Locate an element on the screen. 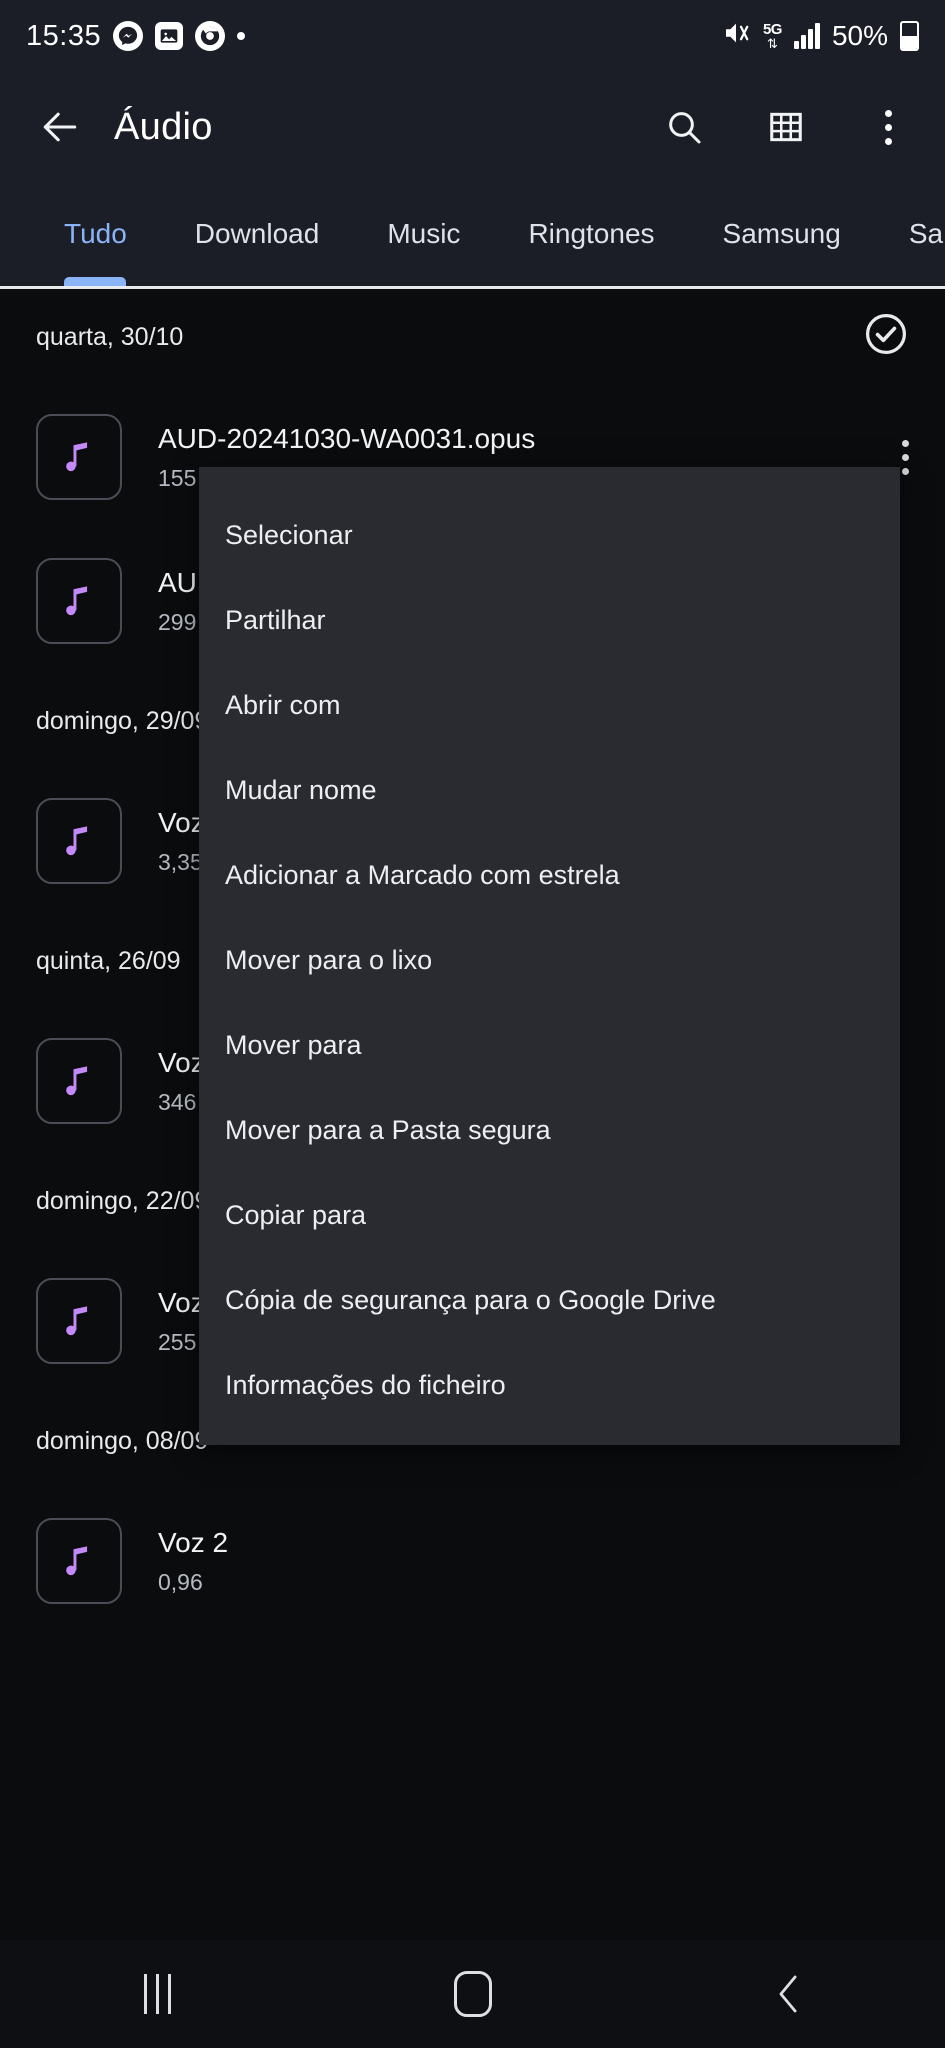 The width and height of the screenshot is (945, 2048). search-icon is located at coordinates (684, 127).